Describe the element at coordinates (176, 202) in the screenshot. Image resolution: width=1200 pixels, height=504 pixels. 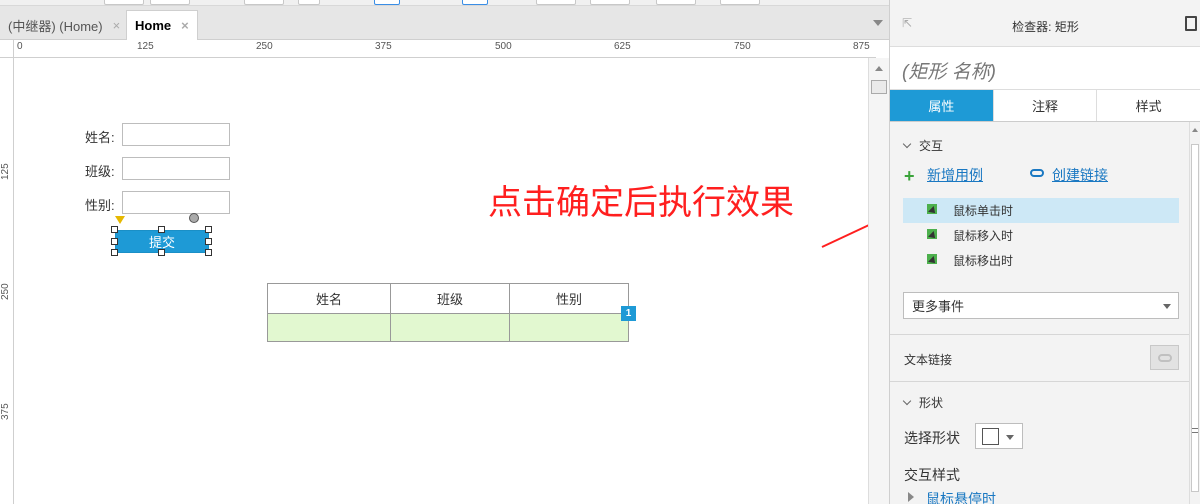
I see `gender-input` at that location.